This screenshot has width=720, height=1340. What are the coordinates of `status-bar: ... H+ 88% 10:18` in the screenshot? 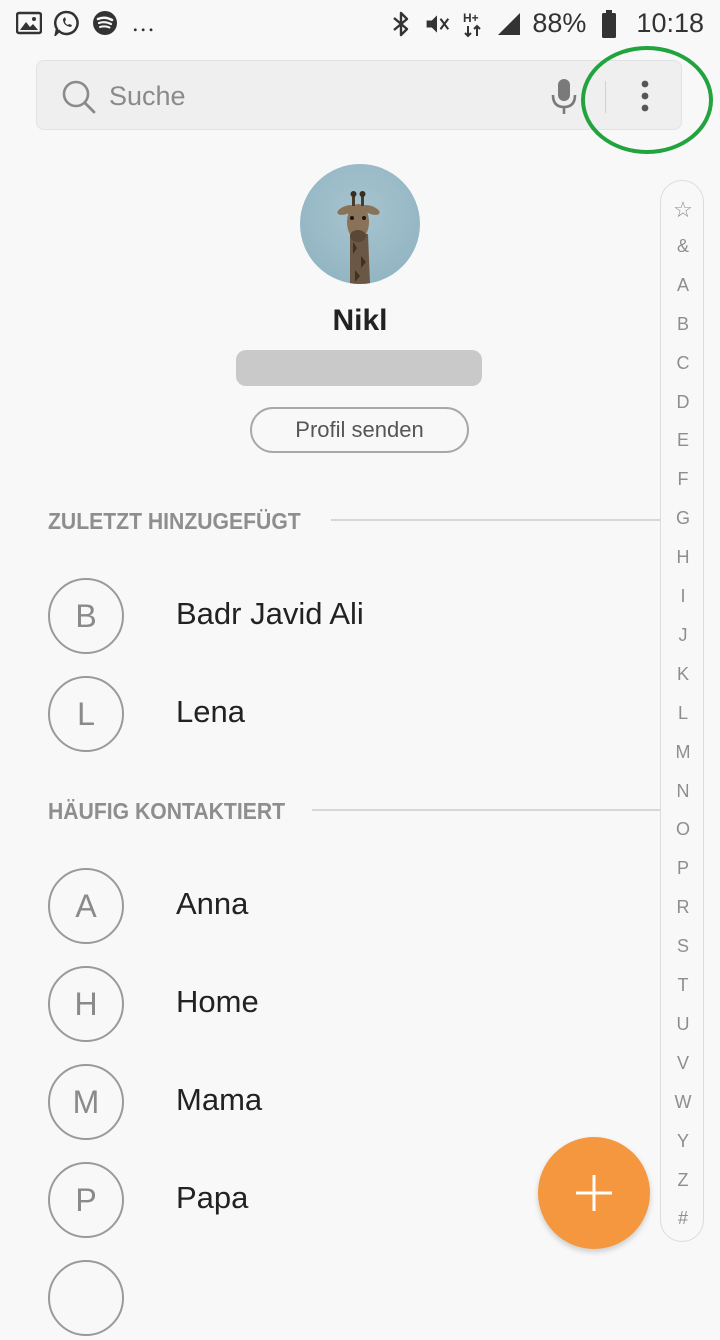 It's located at (360, 26).